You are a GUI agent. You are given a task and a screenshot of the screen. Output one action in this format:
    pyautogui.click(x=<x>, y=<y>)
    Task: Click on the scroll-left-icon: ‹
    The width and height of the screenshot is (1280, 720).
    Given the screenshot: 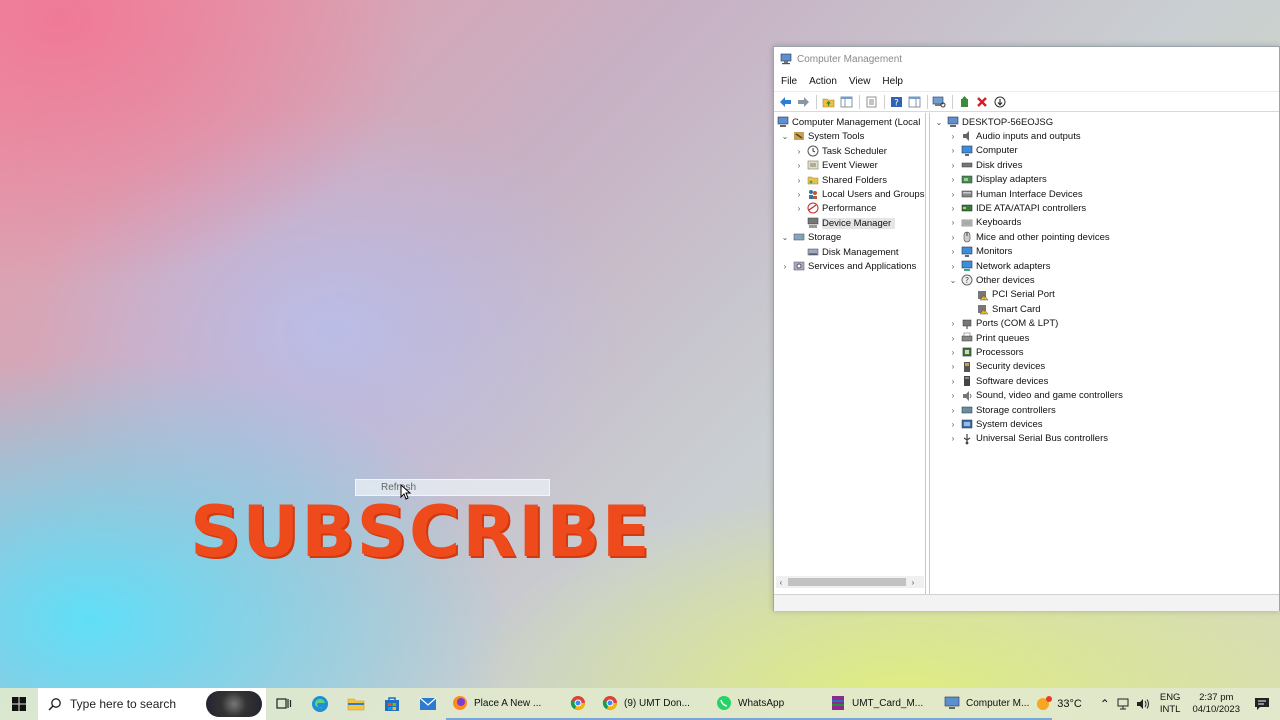 What is the action you would take?
    pyautogui.click(x=781, y=582)
    